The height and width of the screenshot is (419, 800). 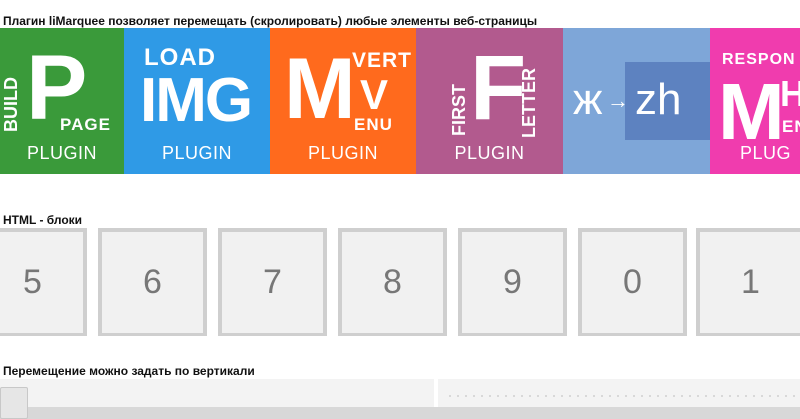 What do you see at coordinates (588, 99) in the screenshot?
I see `tile-translit-left-text: ж` at bounding box center [588, 99].